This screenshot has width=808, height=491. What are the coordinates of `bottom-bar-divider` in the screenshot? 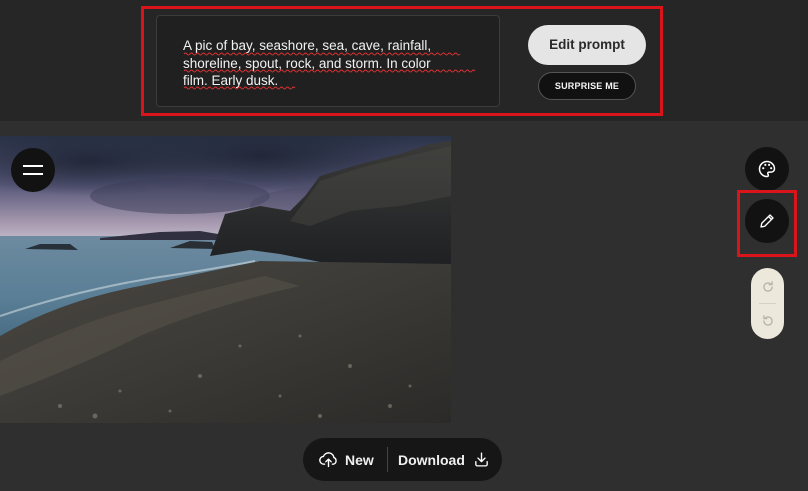 It's located at (387, 459).